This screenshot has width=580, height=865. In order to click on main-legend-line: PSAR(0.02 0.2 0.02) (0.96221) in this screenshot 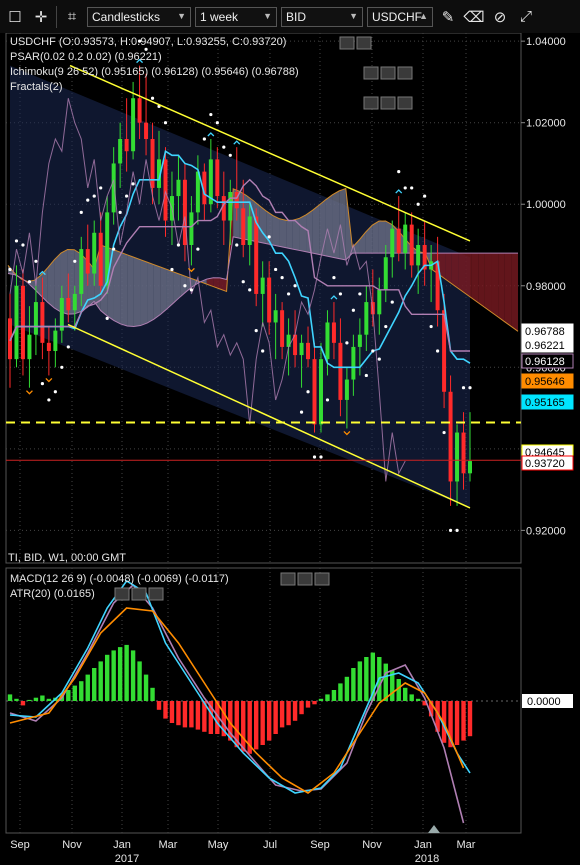, I will do `click(86, 57)`.